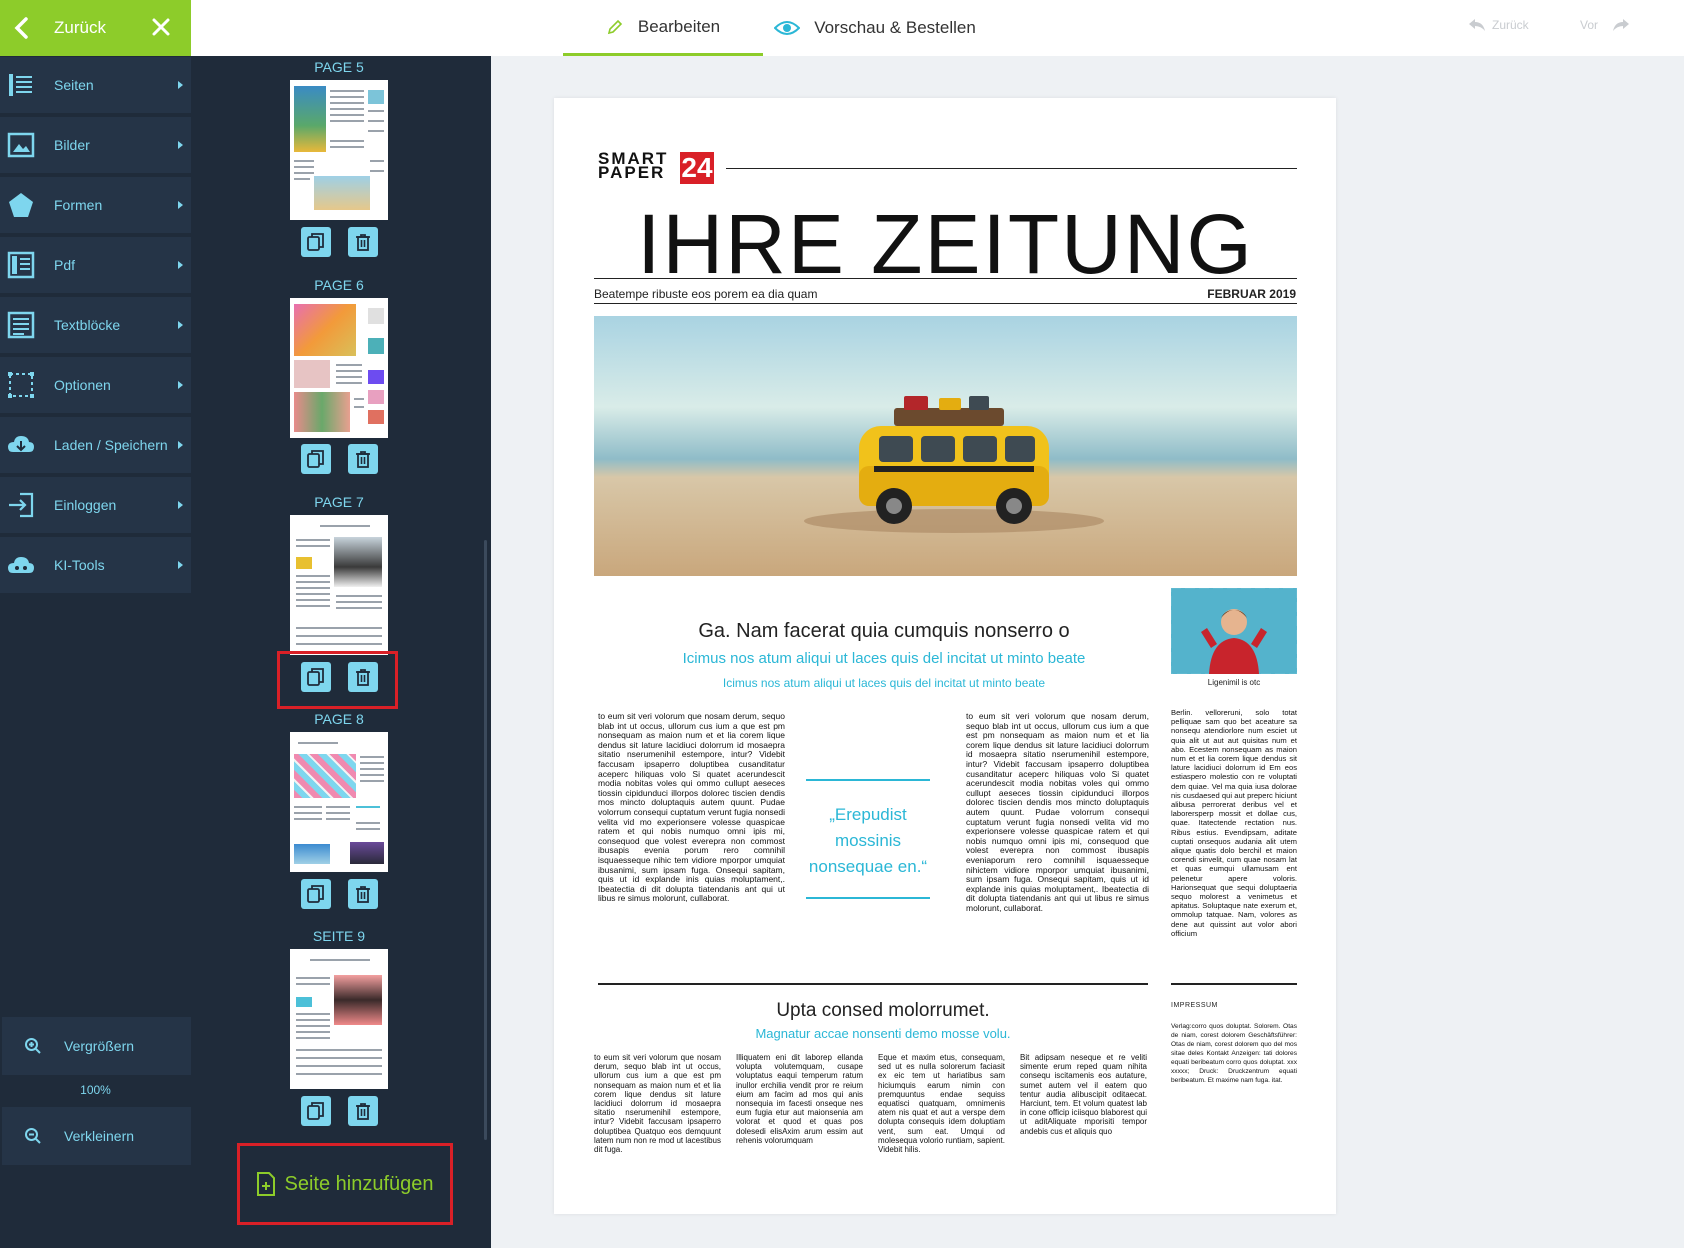 The height and width of the screenshot is (1248, 1684). I want to click on headline-2: Upta consed molorrumet., so click(883, 1011).